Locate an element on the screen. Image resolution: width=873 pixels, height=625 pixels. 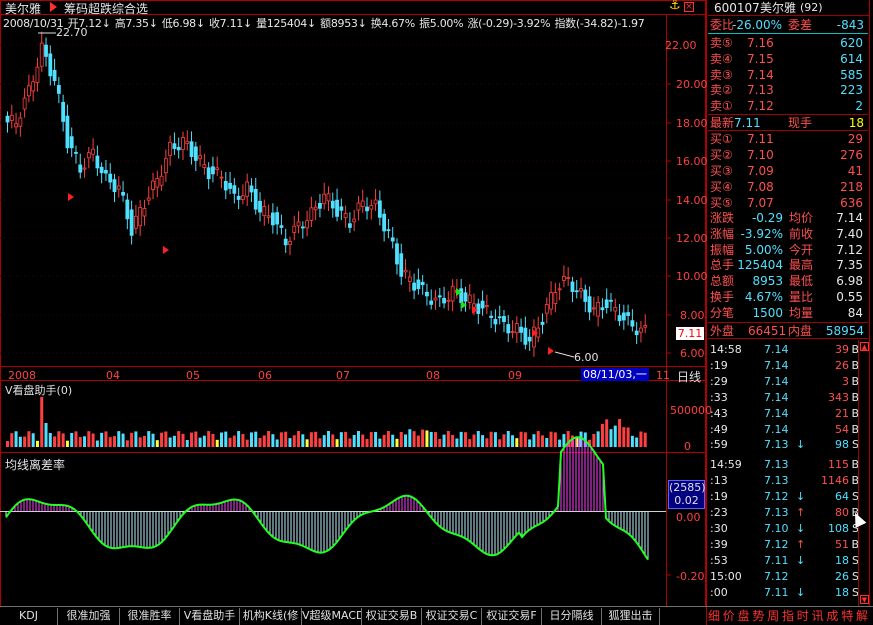
stat-label: 涨跌 is located at coordinates (722, 218).